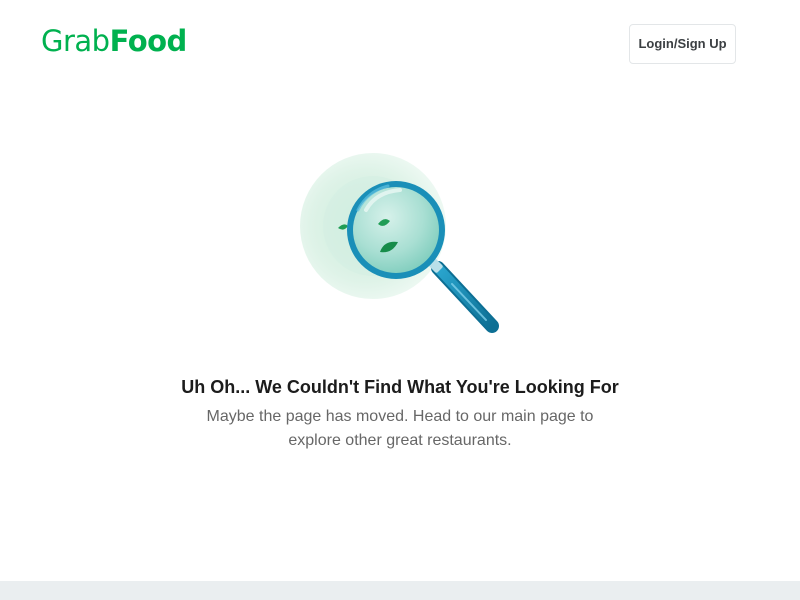  What do you see at coordinates (148, 41) in the screenshot?
I see `logo-food-text: Food` at bounding box center [148, 41].